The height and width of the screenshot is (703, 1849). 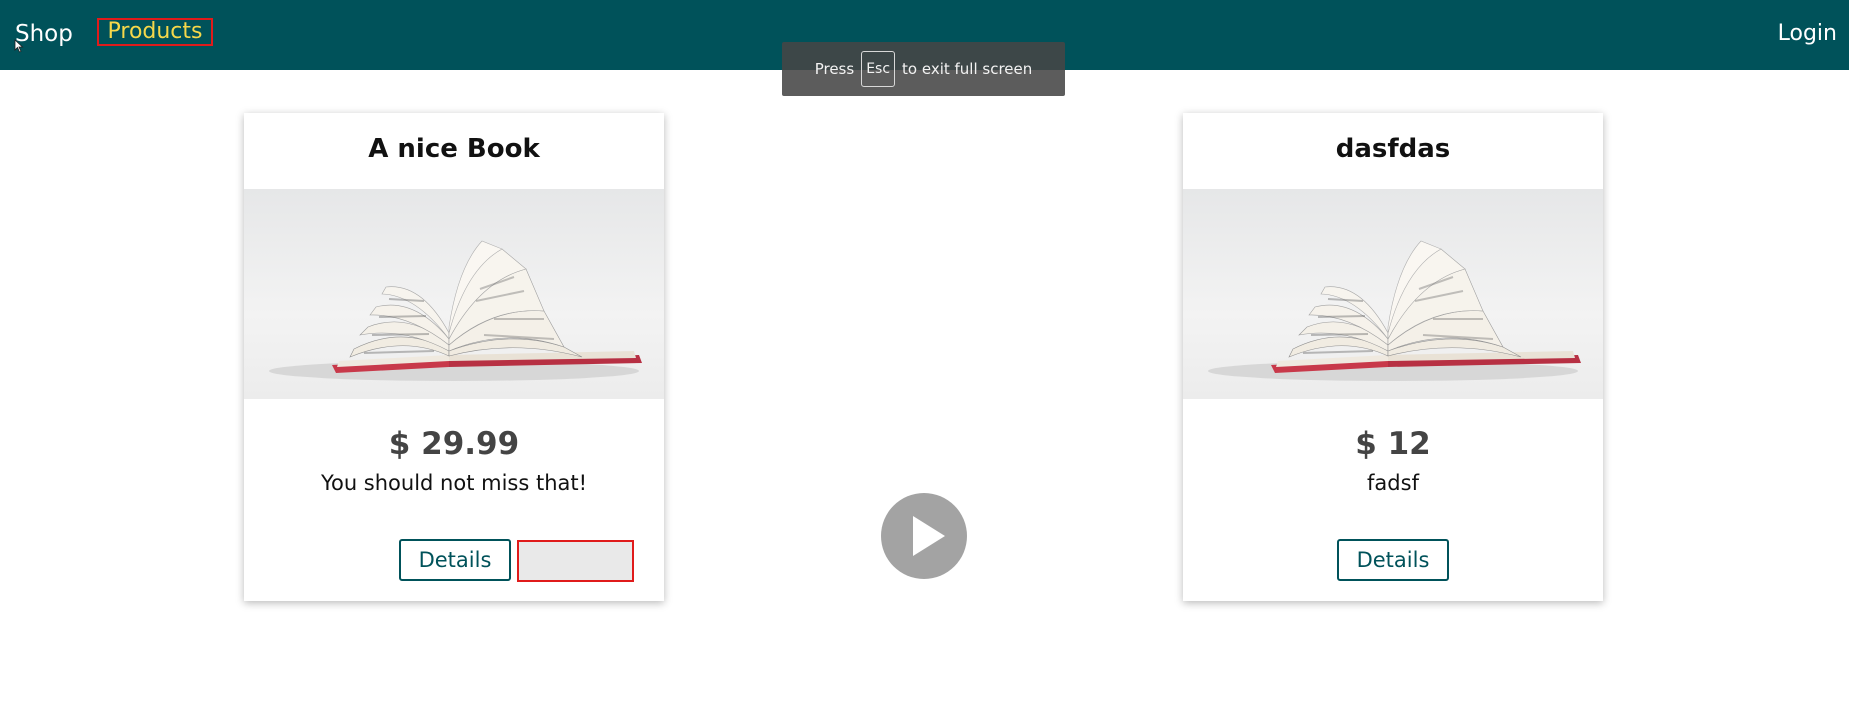 I want to click on product-description: You should not miss that!, so click(x=454, y=483).